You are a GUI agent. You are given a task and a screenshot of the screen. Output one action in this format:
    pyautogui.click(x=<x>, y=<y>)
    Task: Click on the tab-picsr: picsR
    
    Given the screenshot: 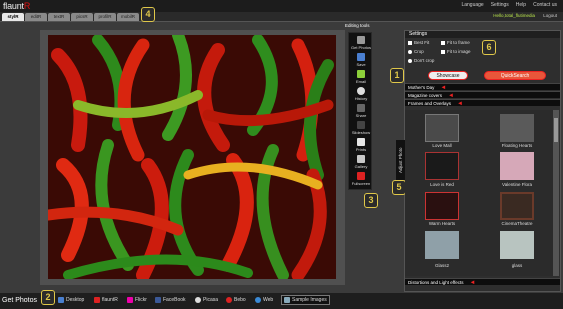 What is the action you would take?
    pyautogui.click(x=82, y=17)
    